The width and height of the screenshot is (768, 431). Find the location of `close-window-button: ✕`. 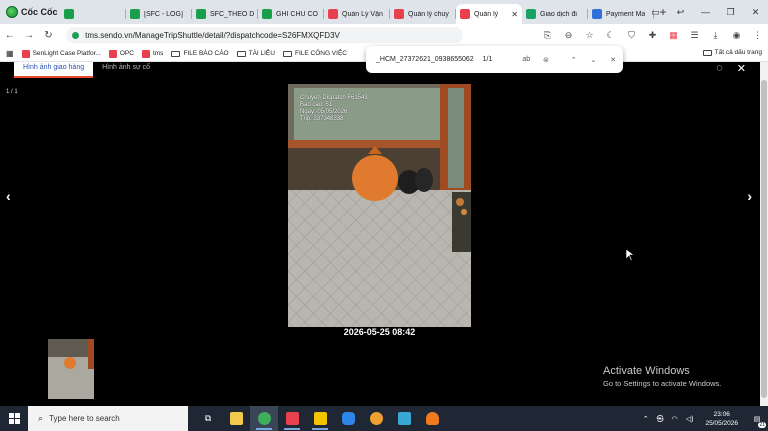

close-window-button: ✕ is located at coordinates (755, 12).